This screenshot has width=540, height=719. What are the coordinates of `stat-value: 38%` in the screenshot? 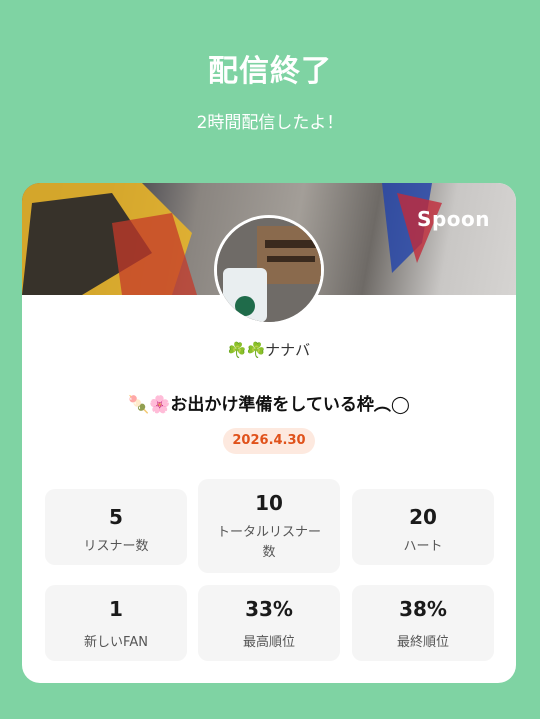 It's located at (423, 609).